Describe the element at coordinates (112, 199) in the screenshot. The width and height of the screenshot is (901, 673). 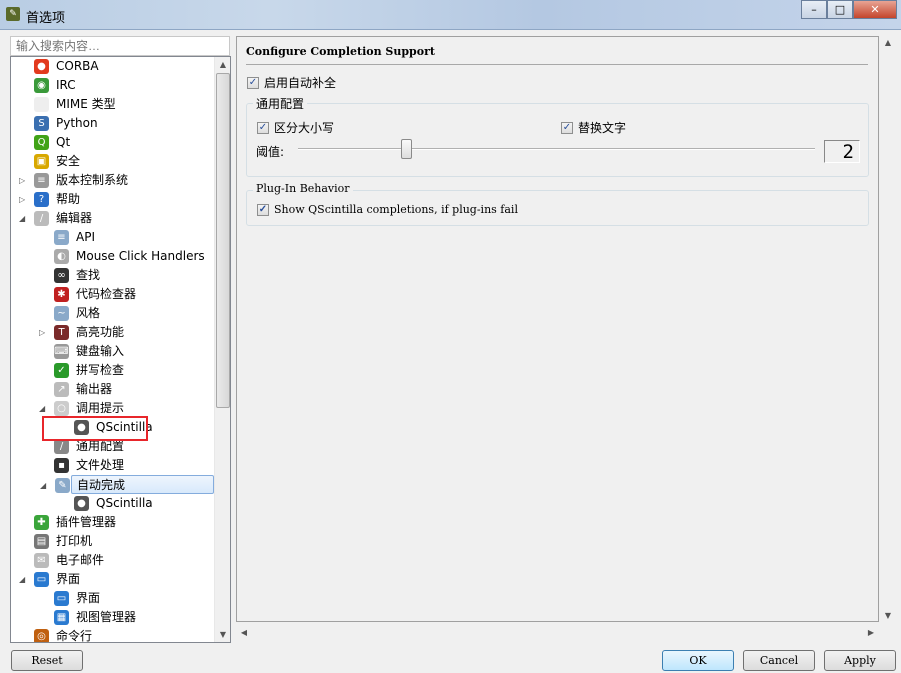
I see `tree-item: ▷? 帮助` at that location.